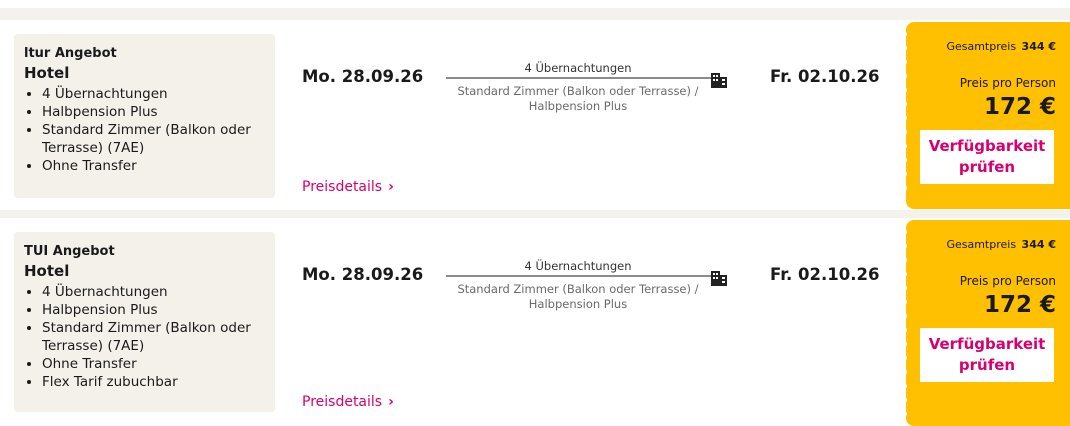 The width and height of the screenshot is (1070, 426). Describe the element at coordinates (69, 251) in the screenshot. I see `offer-provider: TUI Angebot` at that location.